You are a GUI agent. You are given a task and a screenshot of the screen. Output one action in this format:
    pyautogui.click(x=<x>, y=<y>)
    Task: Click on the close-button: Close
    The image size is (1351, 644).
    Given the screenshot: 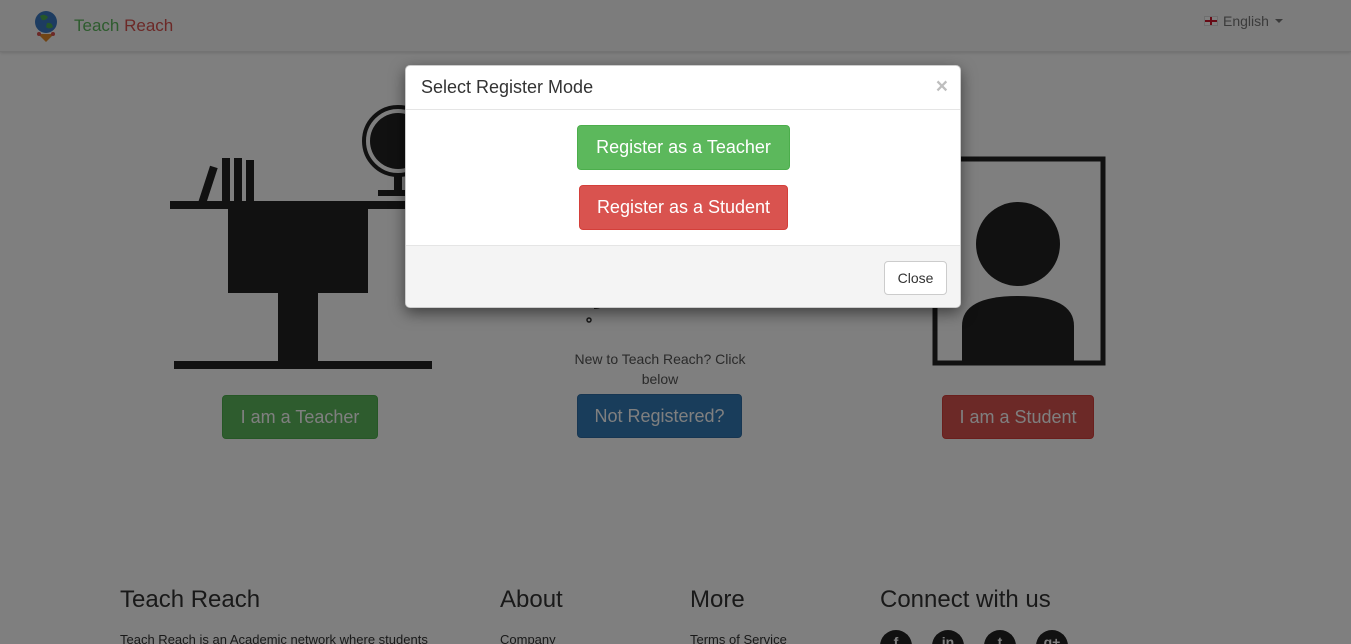 What is the action you would take?
    pyautogui.click(x=915, y=278)
    